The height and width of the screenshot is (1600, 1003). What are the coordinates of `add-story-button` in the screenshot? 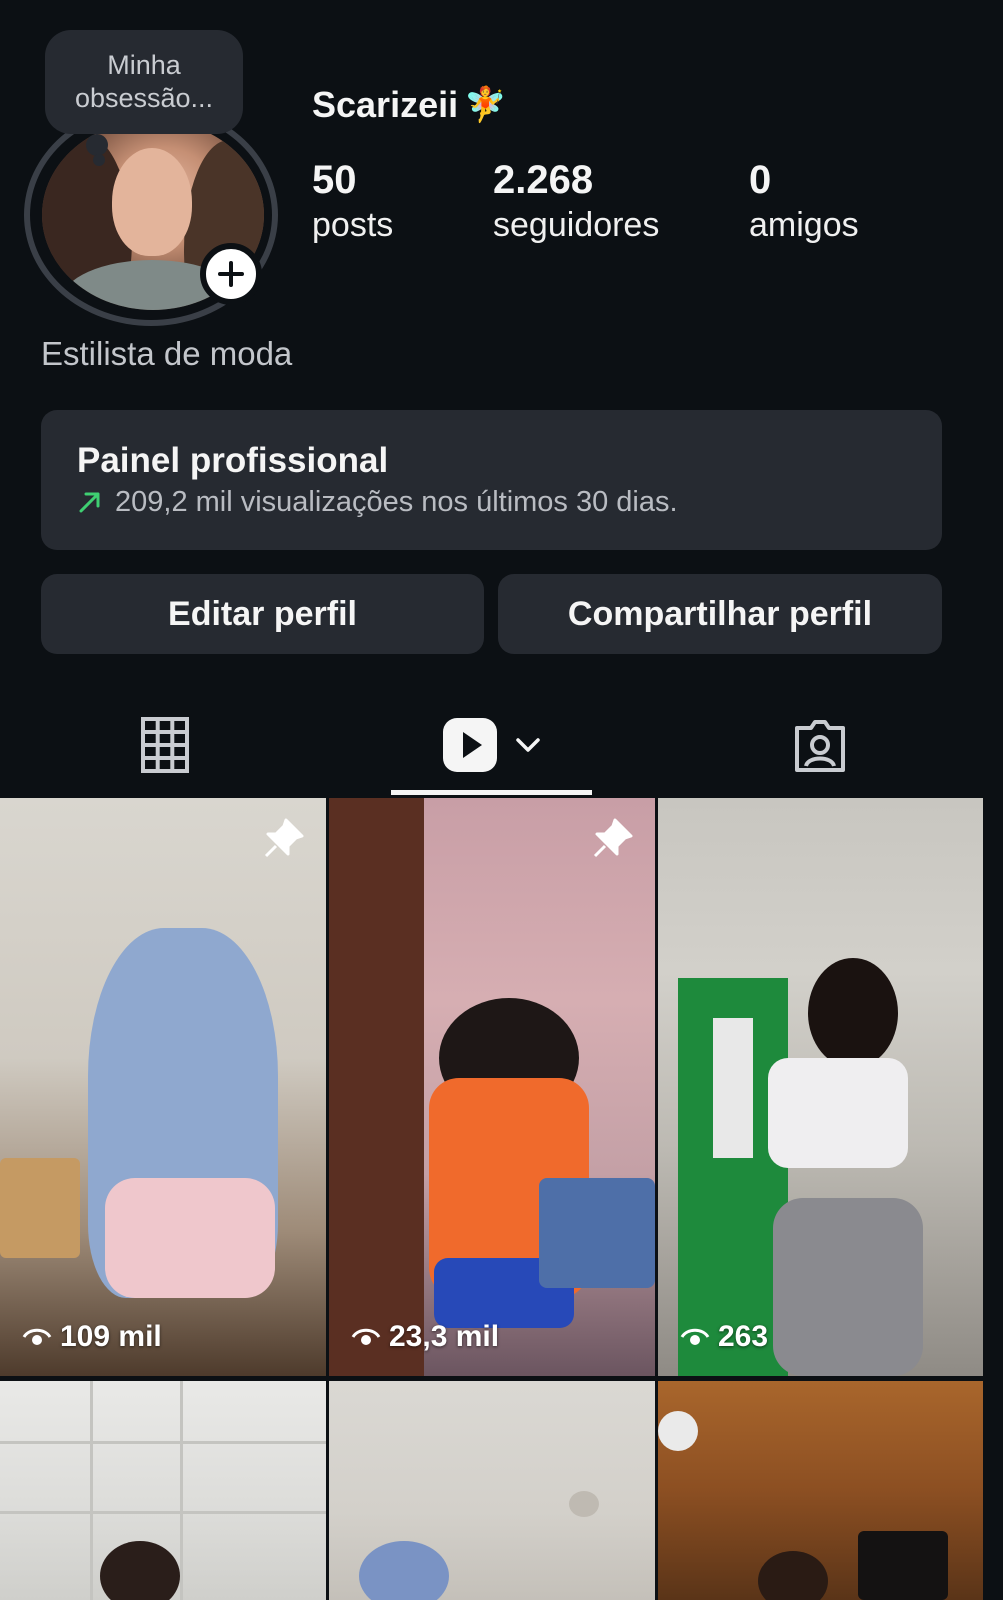 It's located at (231, 274).